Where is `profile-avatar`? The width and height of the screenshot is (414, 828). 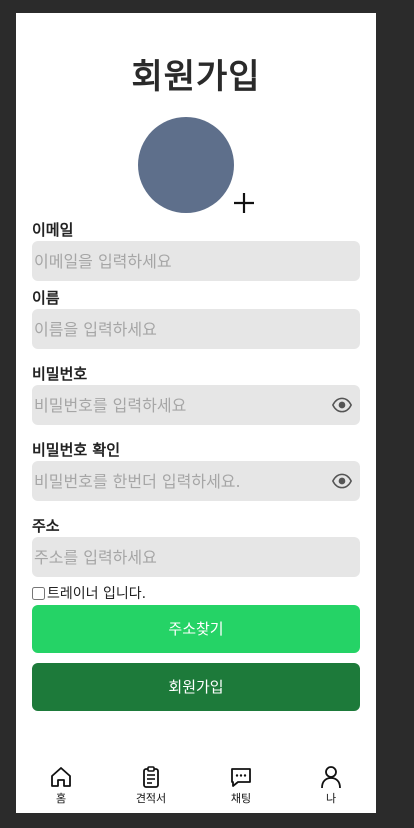 profile-avatar is located at coordinates (186, 165).